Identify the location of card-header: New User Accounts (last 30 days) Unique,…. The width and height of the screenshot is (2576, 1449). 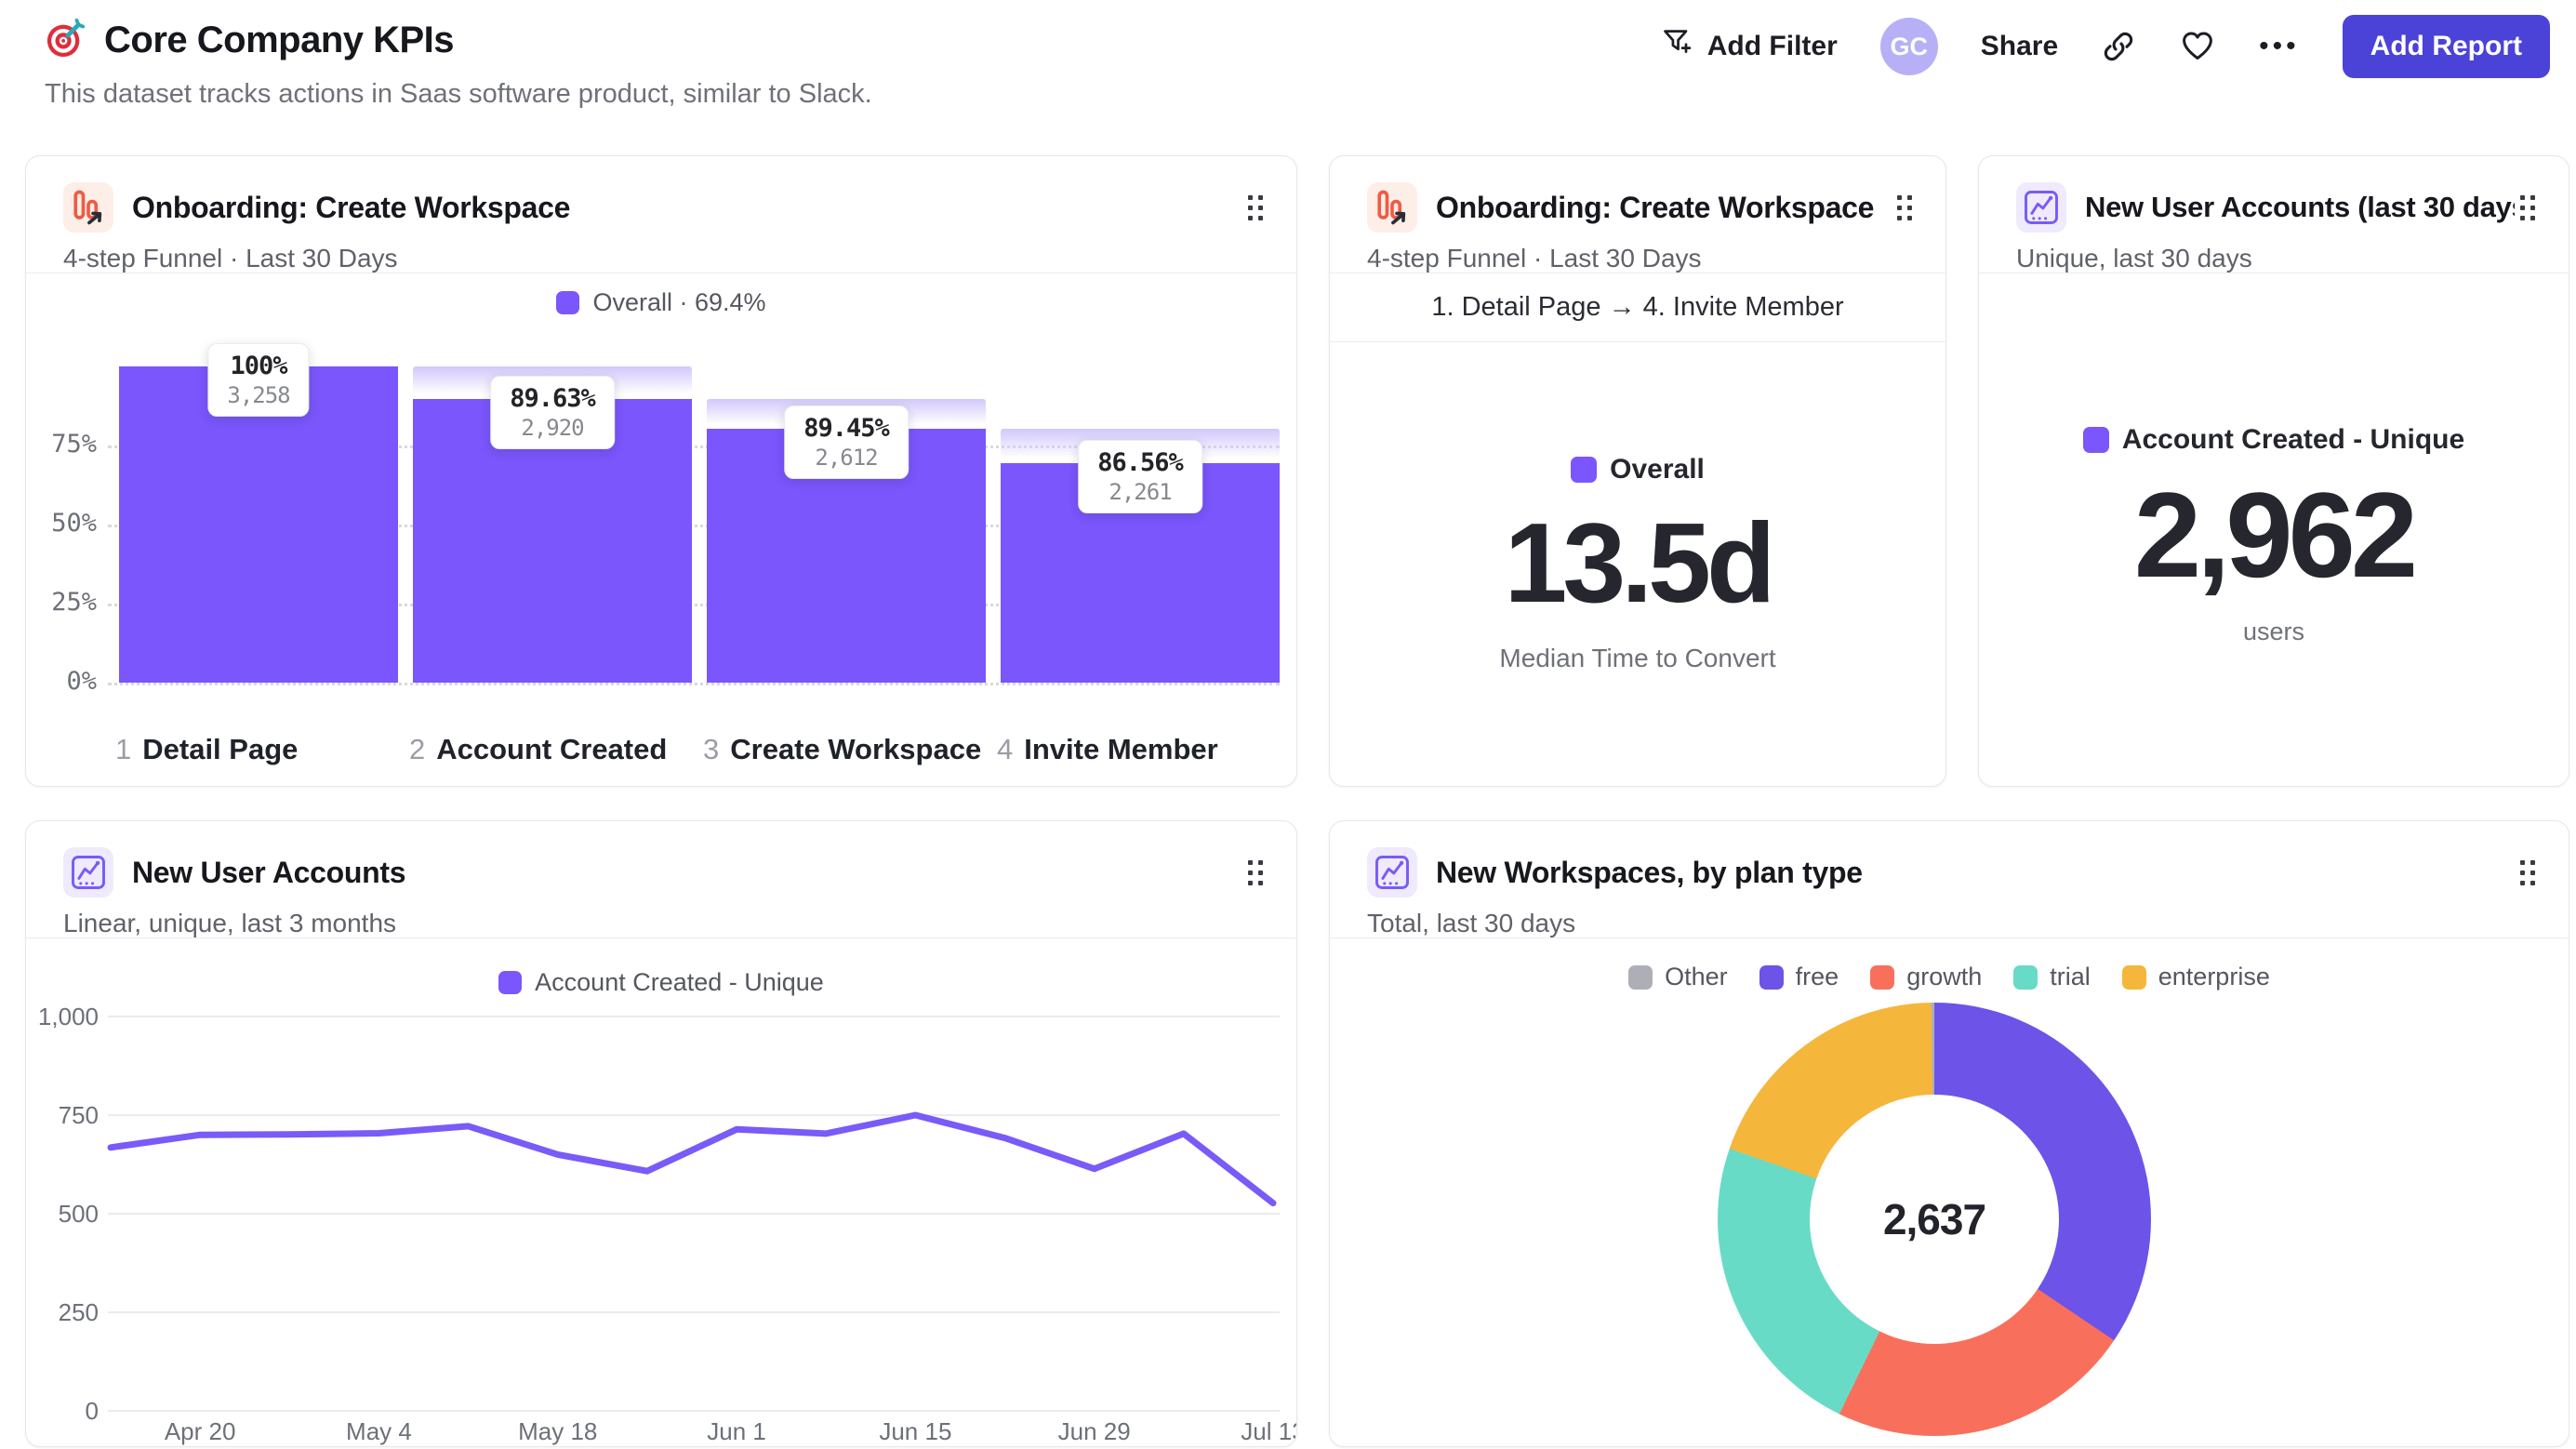
(2274, 214).